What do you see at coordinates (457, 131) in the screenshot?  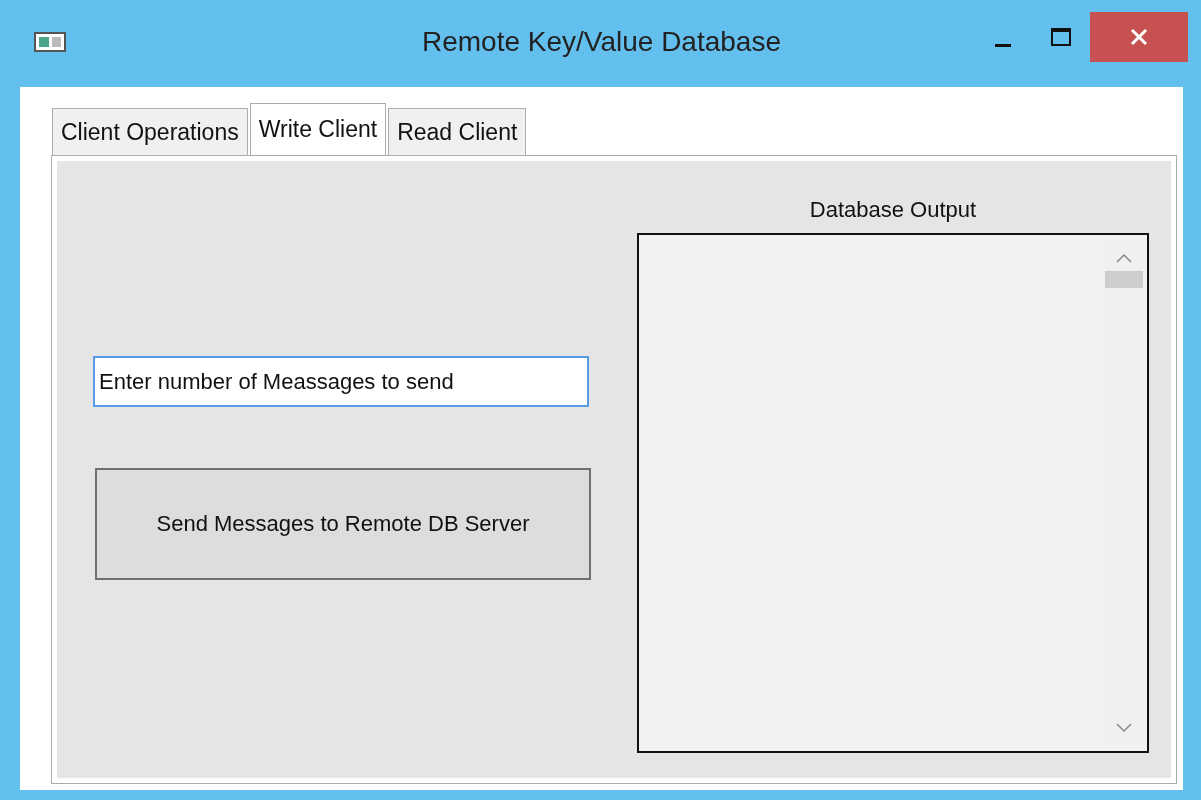 I see `tab: Read Client` at bounding box center [457, 131].